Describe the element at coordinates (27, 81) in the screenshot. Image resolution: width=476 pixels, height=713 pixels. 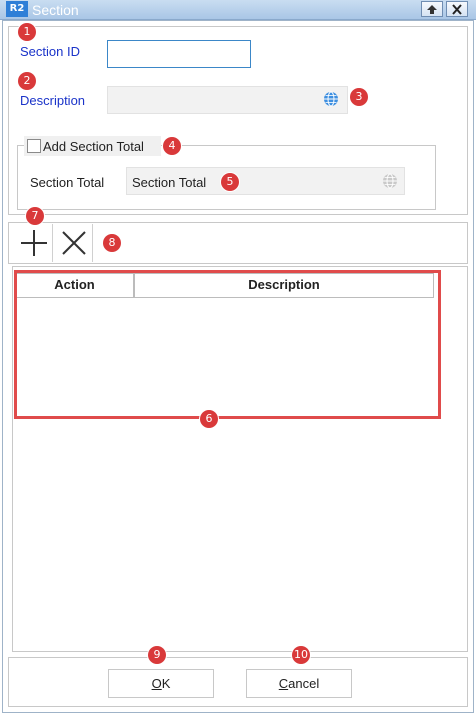
I see `callout-badge-2: 2` at that location.